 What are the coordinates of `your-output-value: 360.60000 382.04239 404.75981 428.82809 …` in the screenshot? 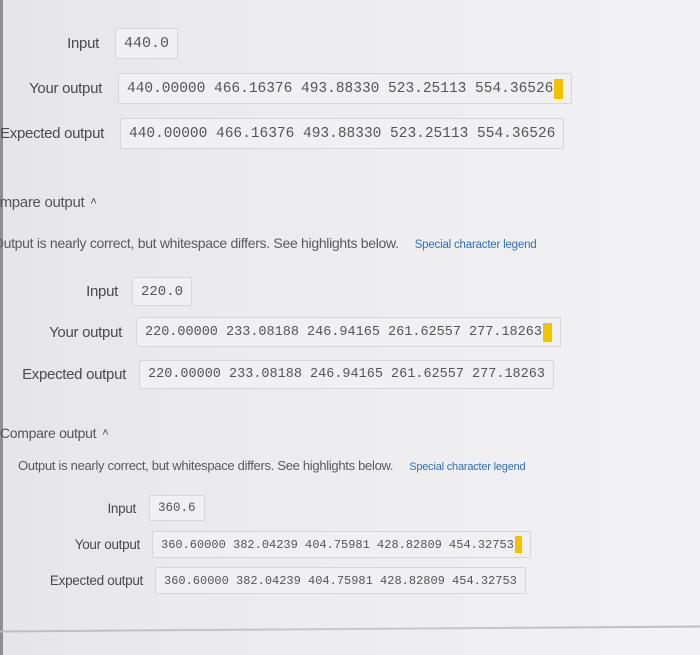 It's located at (337, 544).